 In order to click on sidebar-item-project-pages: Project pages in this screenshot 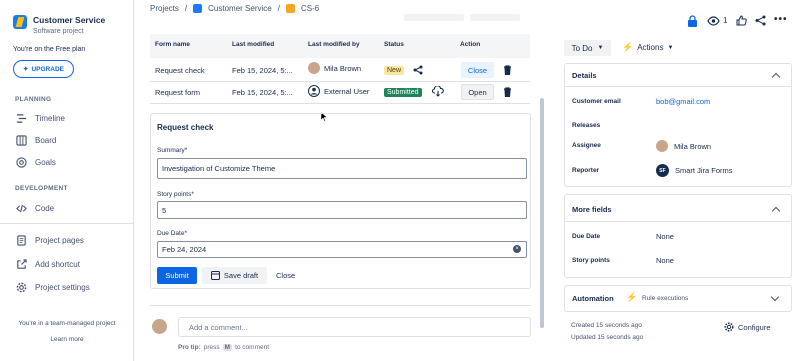, I will do `click(50, 240)`.